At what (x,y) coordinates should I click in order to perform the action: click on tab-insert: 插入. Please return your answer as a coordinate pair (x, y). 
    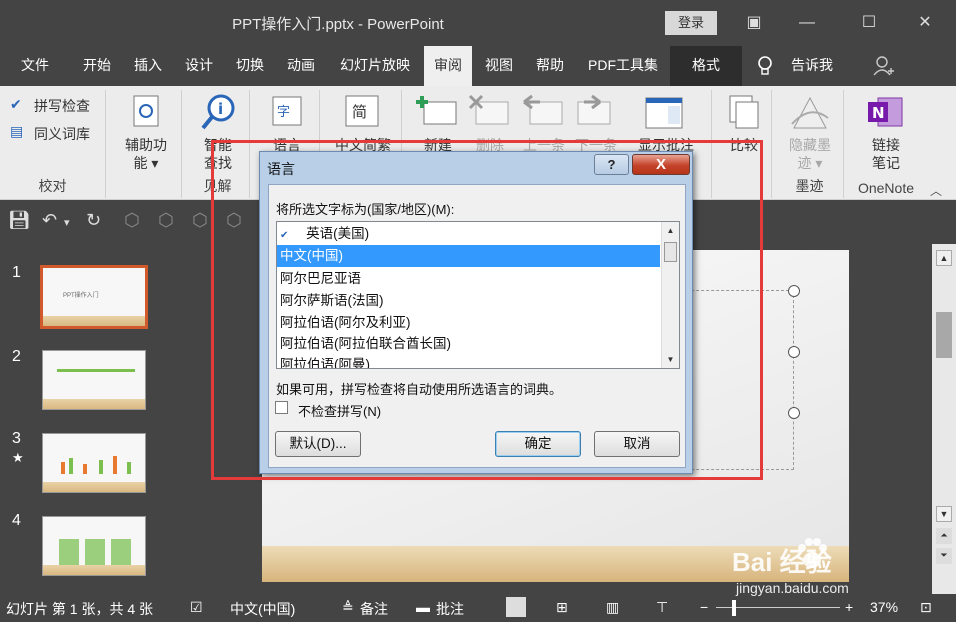
    Looking at the image, I should click on (148, 66).